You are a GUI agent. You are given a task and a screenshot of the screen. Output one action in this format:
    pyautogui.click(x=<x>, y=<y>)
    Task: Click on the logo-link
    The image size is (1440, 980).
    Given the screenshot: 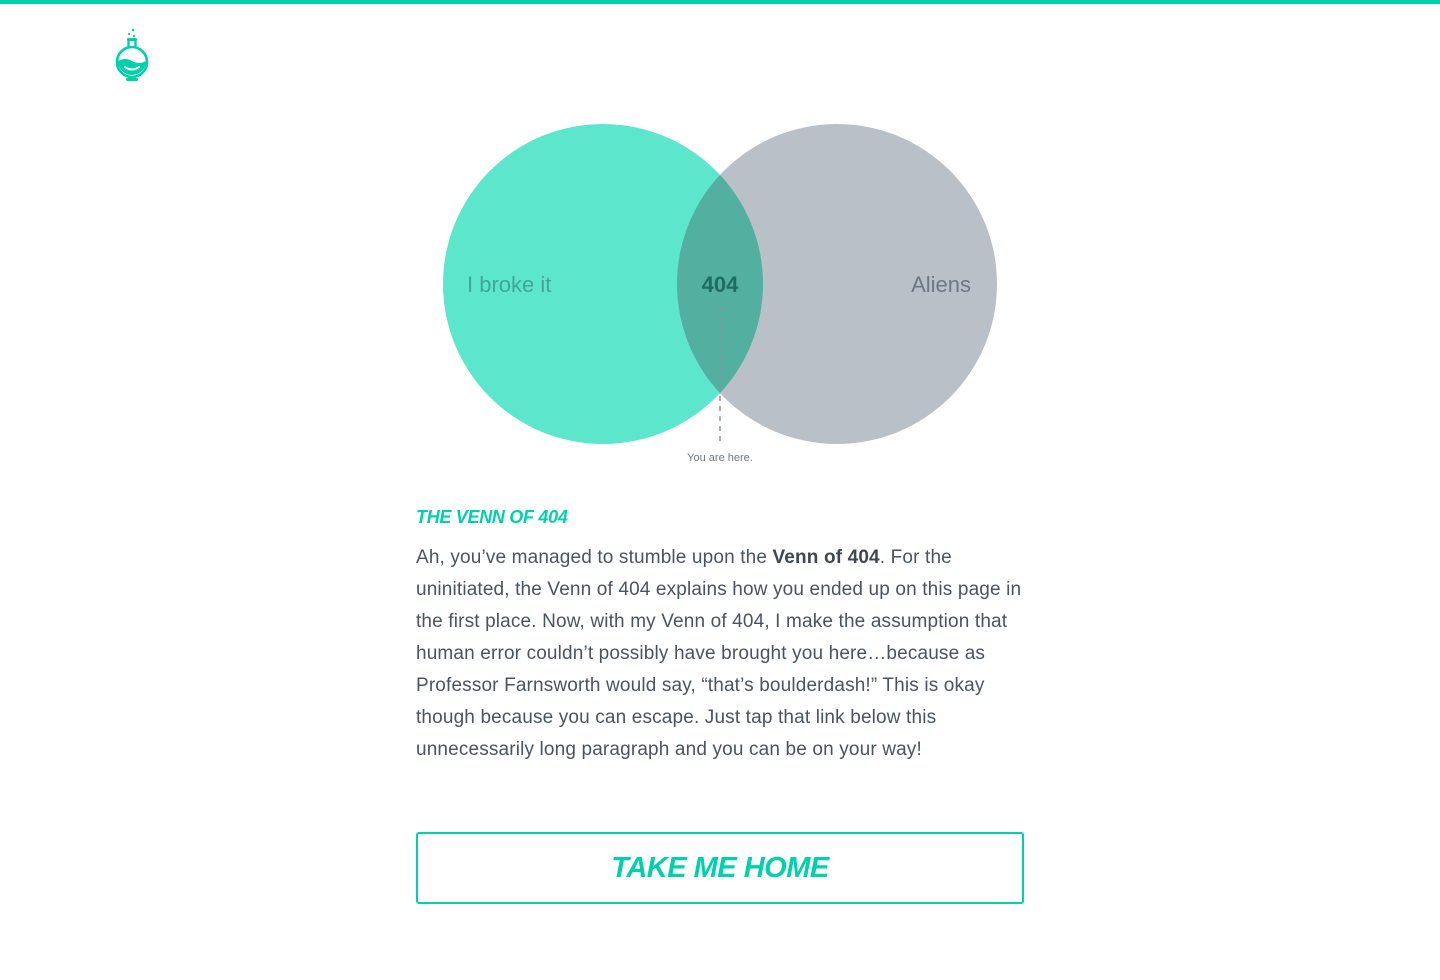 What is the action you would take?
    pyautogui.click(x=132, y=55)
    